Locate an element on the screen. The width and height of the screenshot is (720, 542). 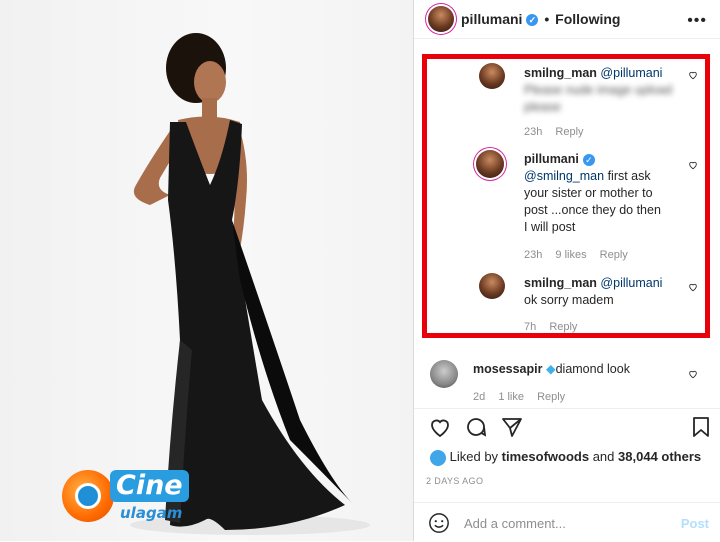
likes-prefix: Liked by is located at coordinates (474, 456).